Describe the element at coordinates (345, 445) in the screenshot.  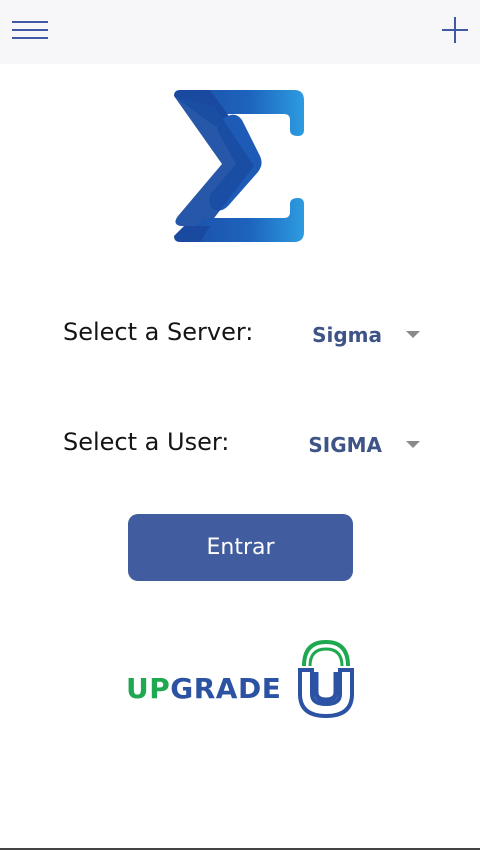
I see `user-select-value: SIGMA` at that location.